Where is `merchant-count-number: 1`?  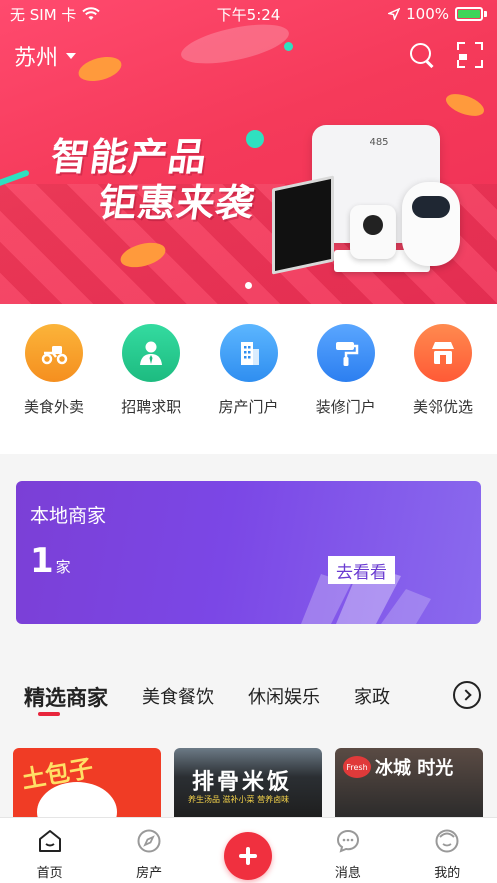
merchant-count-number: 1 is located at coordinates (42, 561).